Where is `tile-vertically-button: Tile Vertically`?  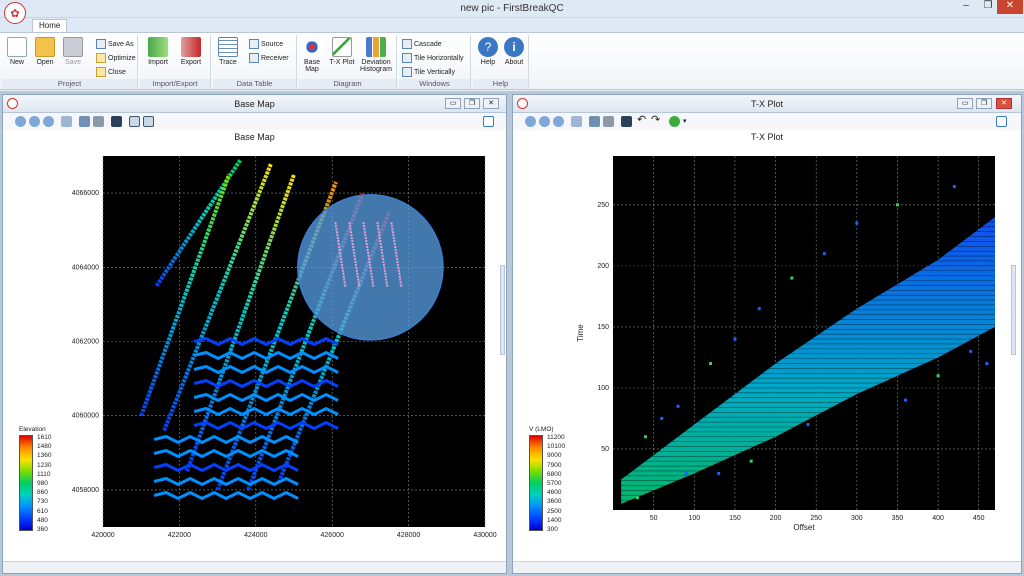 tile-vertically-button: Tile Vertically is located at coordinates (428, 73).